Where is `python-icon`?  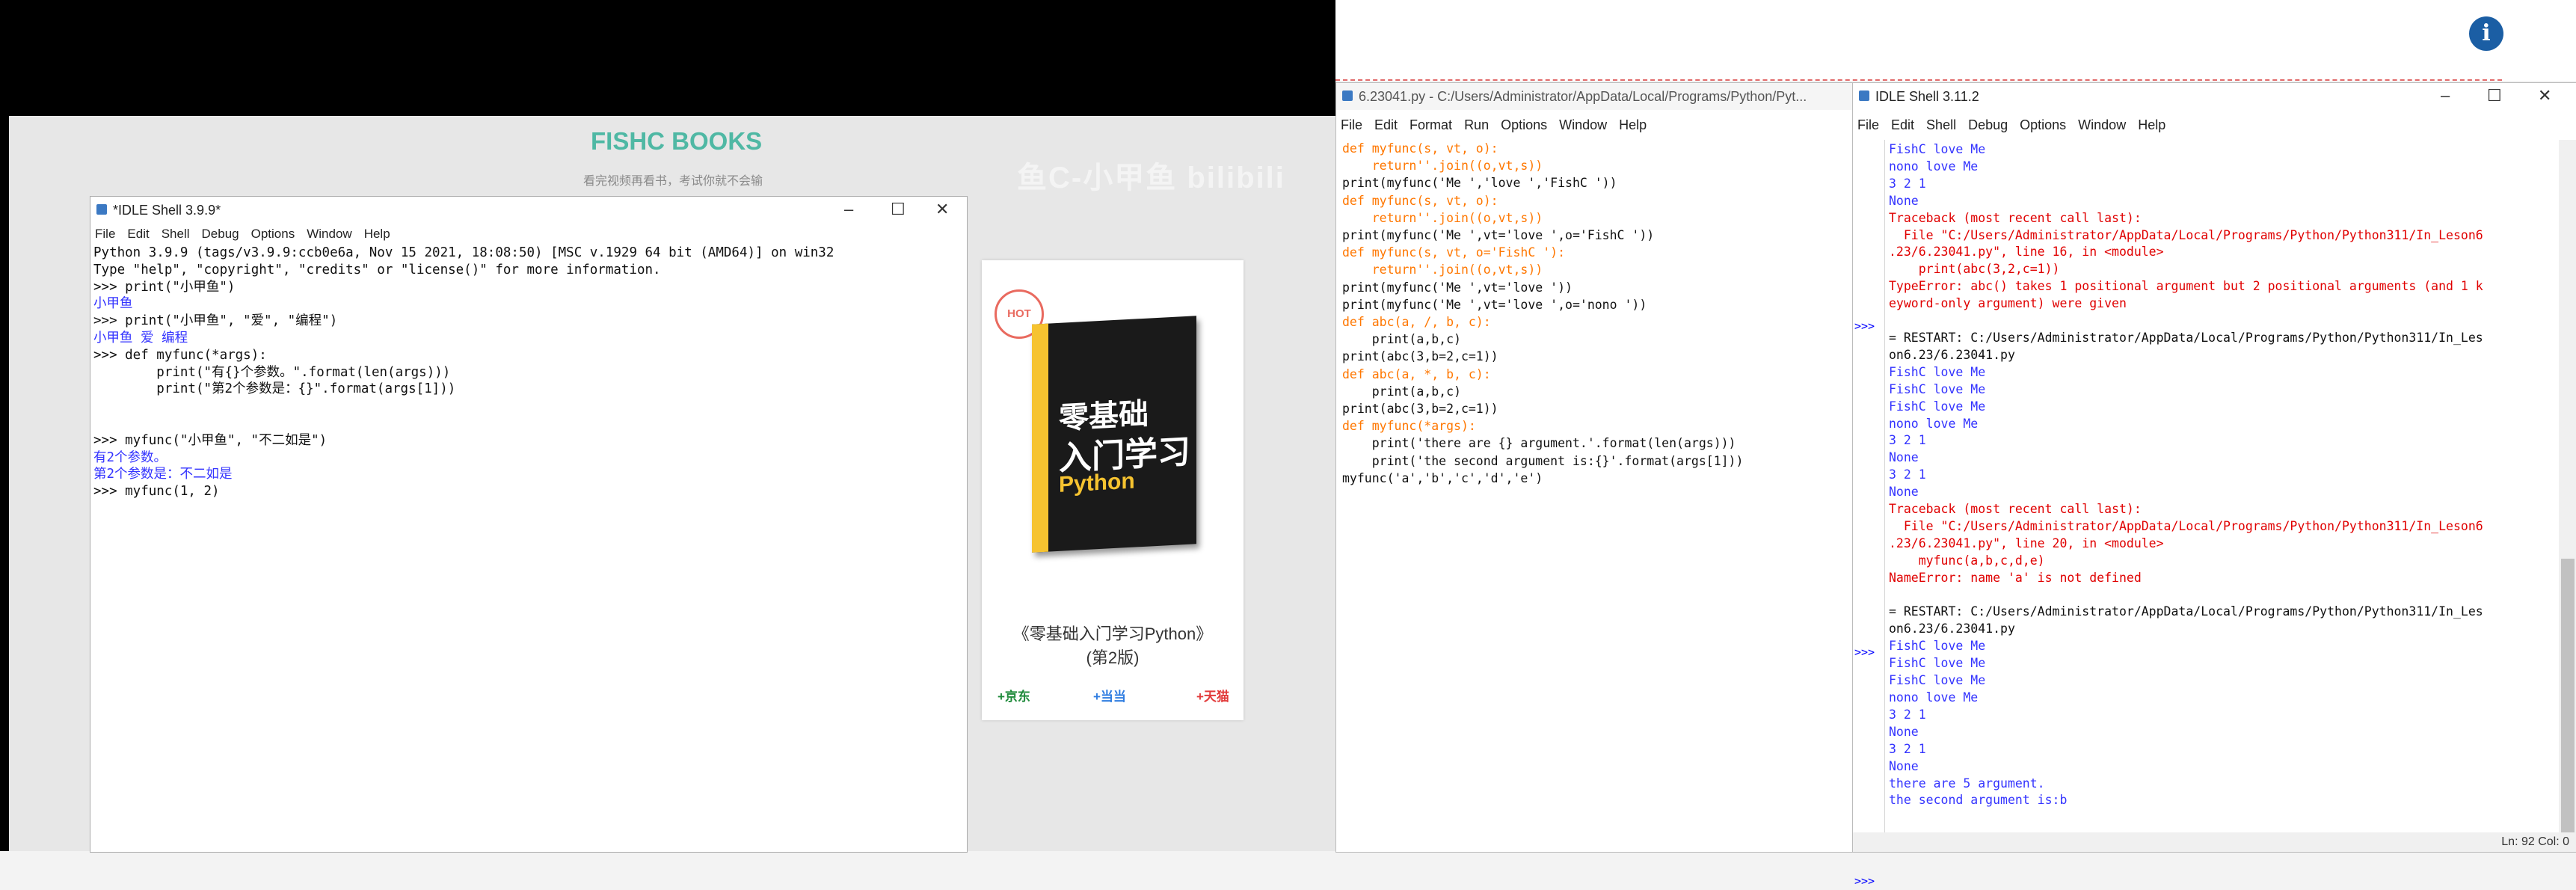
python-icon is located at coordinates (101, 209).